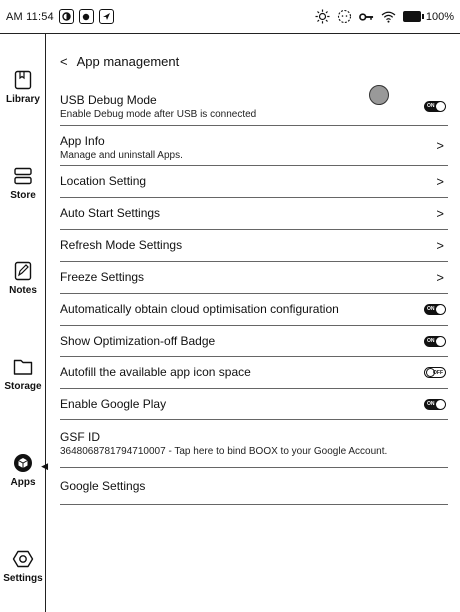 The image size is (460, 612). I want to click on battery-icon: 100%, so click(428, 16).